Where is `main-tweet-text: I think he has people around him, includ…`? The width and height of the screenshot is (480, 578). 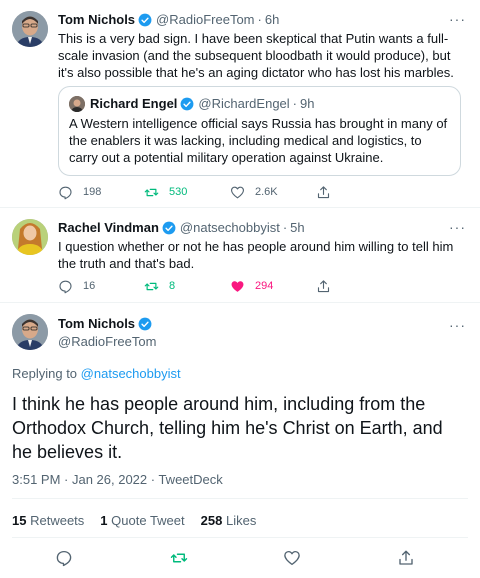
main-tweet-text: I think he has people around him, includ… is located at coordinates (227, 428).